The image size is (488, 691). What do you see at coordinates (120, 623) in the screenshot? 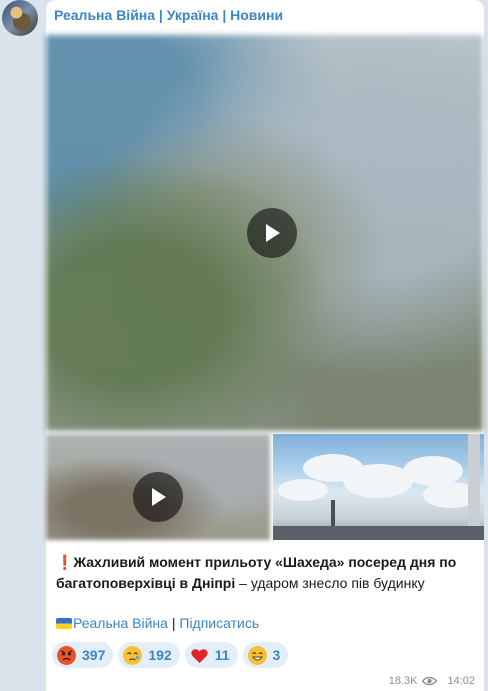
I see `channel-link: Реальна Війна` at bounding box center [120, 623].